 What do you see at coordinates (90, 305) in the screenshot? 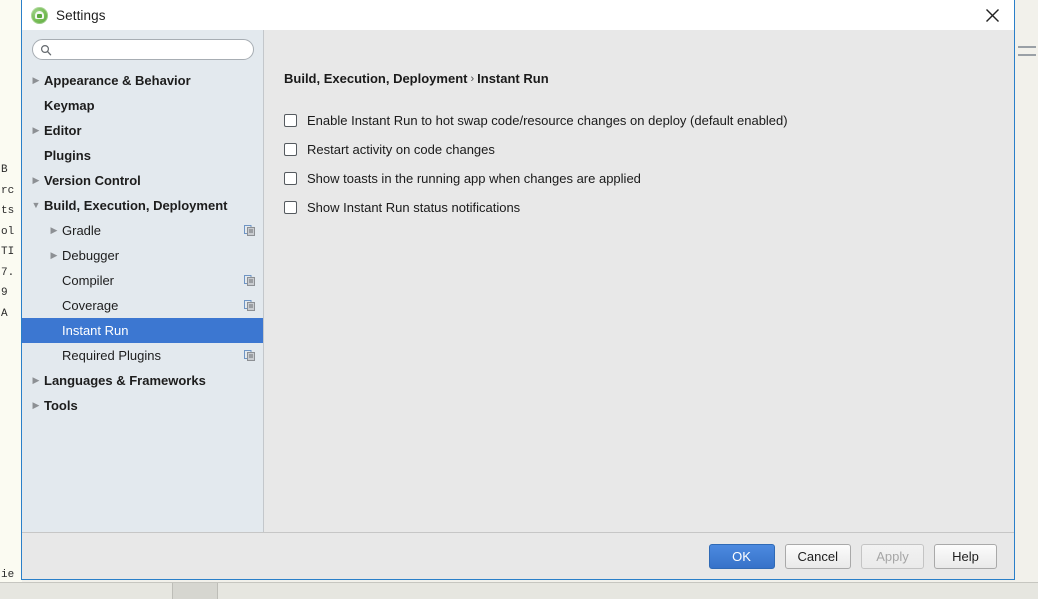
I see `sidebar-item-label: Coverage` at bounding box center [90, 305].